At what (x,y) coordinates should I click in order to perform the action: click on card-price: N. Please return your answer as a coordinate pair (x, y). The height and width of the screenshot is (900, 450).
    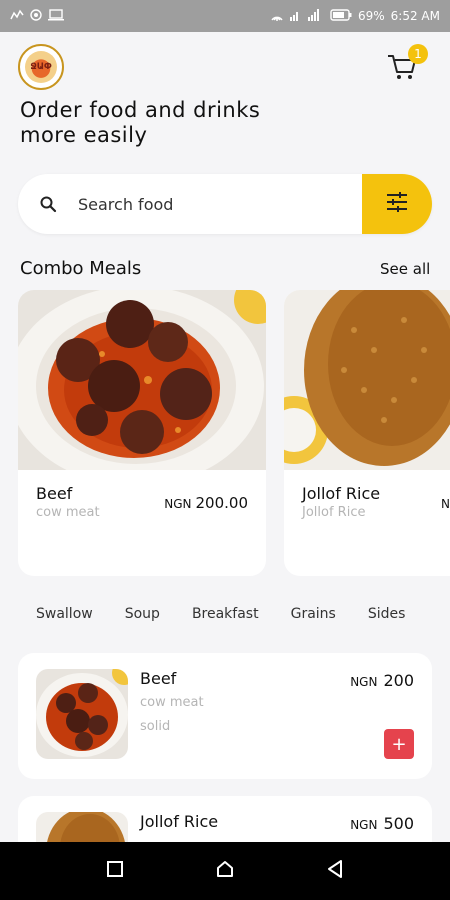
    Looking at the image, I should click on (445, 503).